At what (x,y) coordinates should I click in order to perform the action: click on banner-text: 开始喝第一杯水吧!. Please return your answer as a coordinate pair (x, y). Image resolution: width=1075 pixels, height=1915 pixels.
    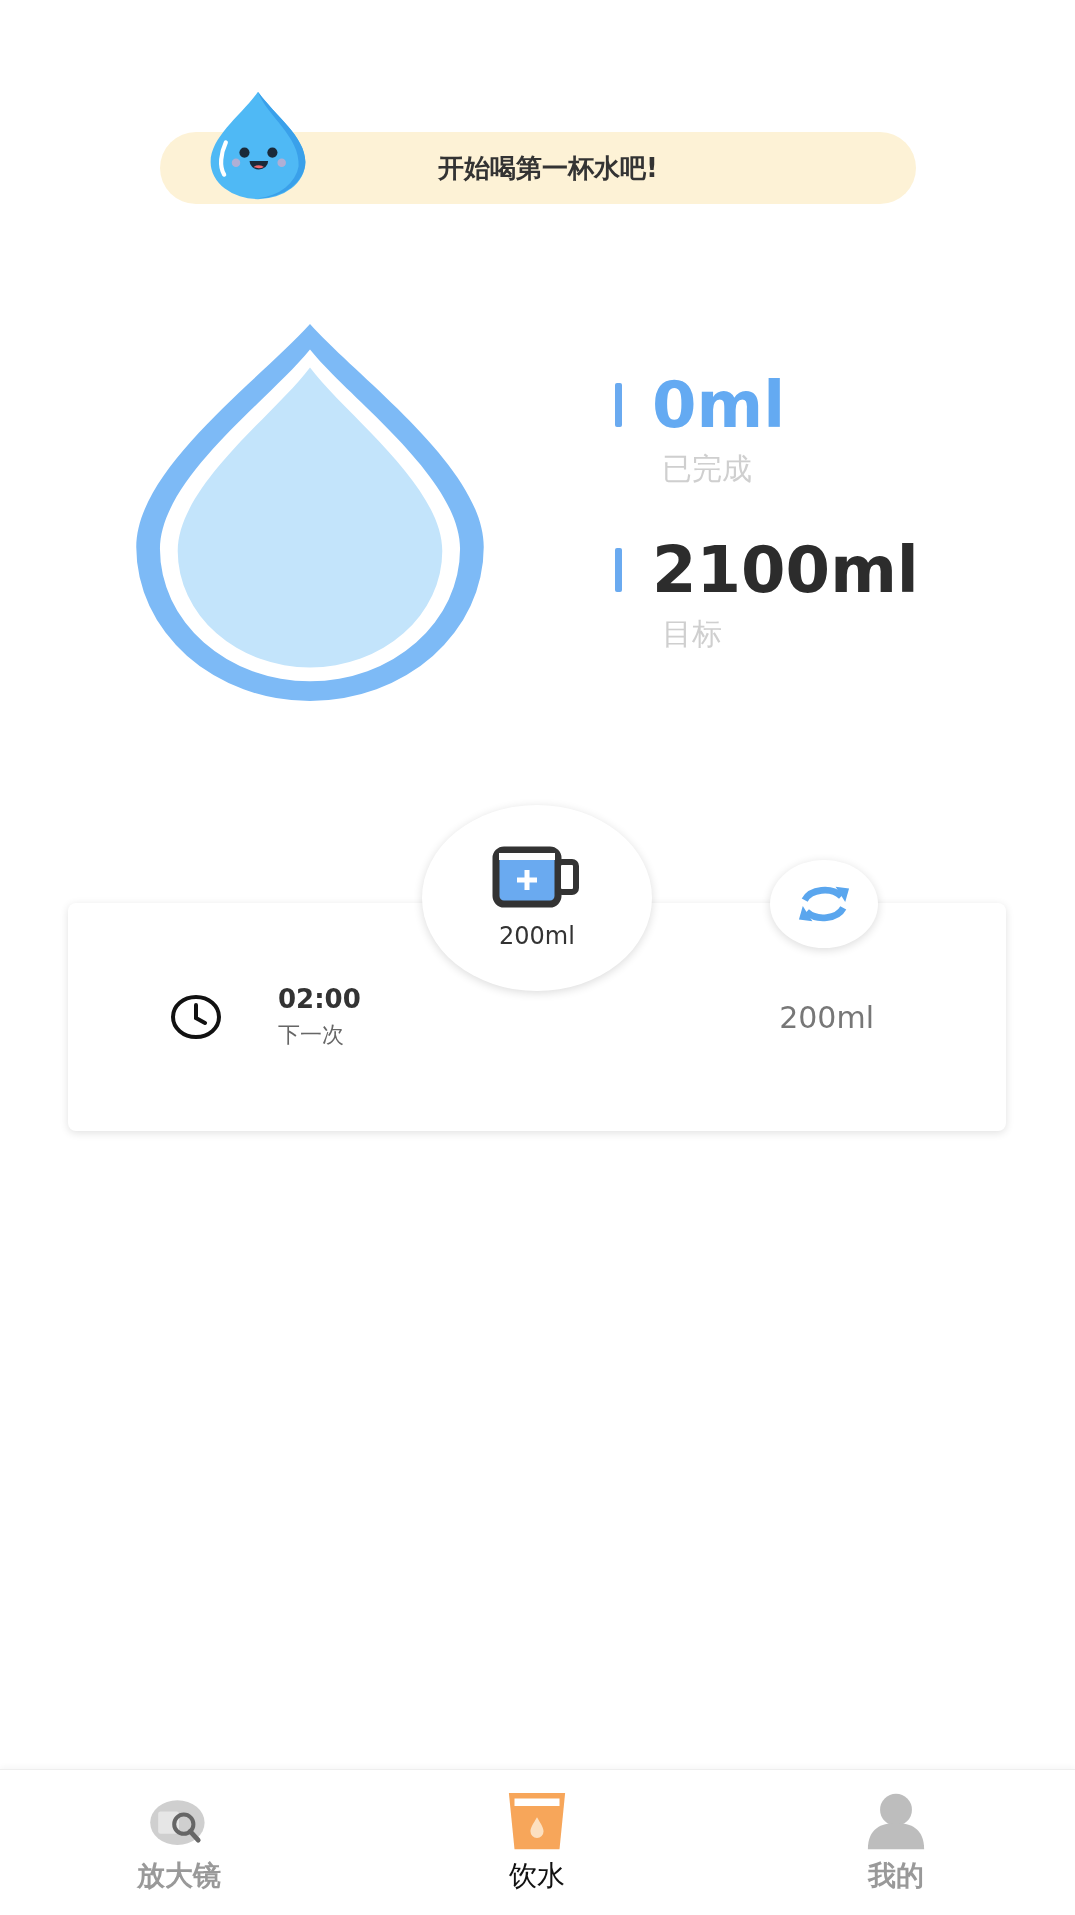
    Looking at the image, I should click on (548, 168).